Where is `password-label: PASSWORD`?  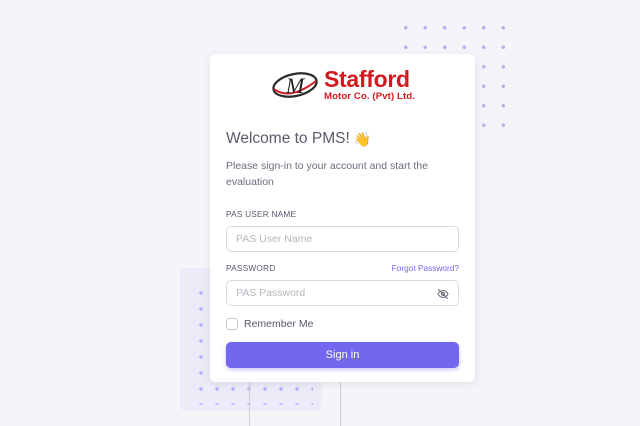 password-label: PASSWORD is located at coordinates (251, 268).